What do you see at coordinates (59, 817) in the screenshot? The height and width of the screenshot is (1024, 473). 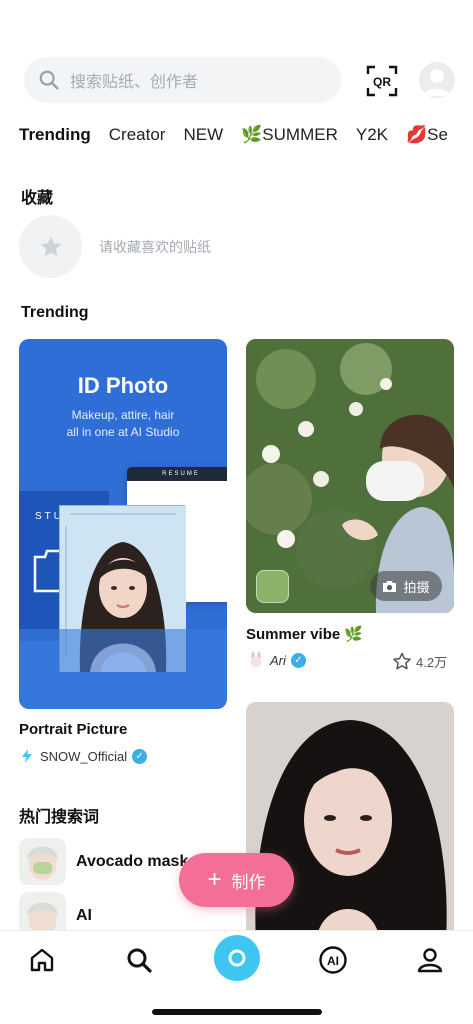 I see `hot-search-title: 热门搜索词` at bounding box center [59, 817].